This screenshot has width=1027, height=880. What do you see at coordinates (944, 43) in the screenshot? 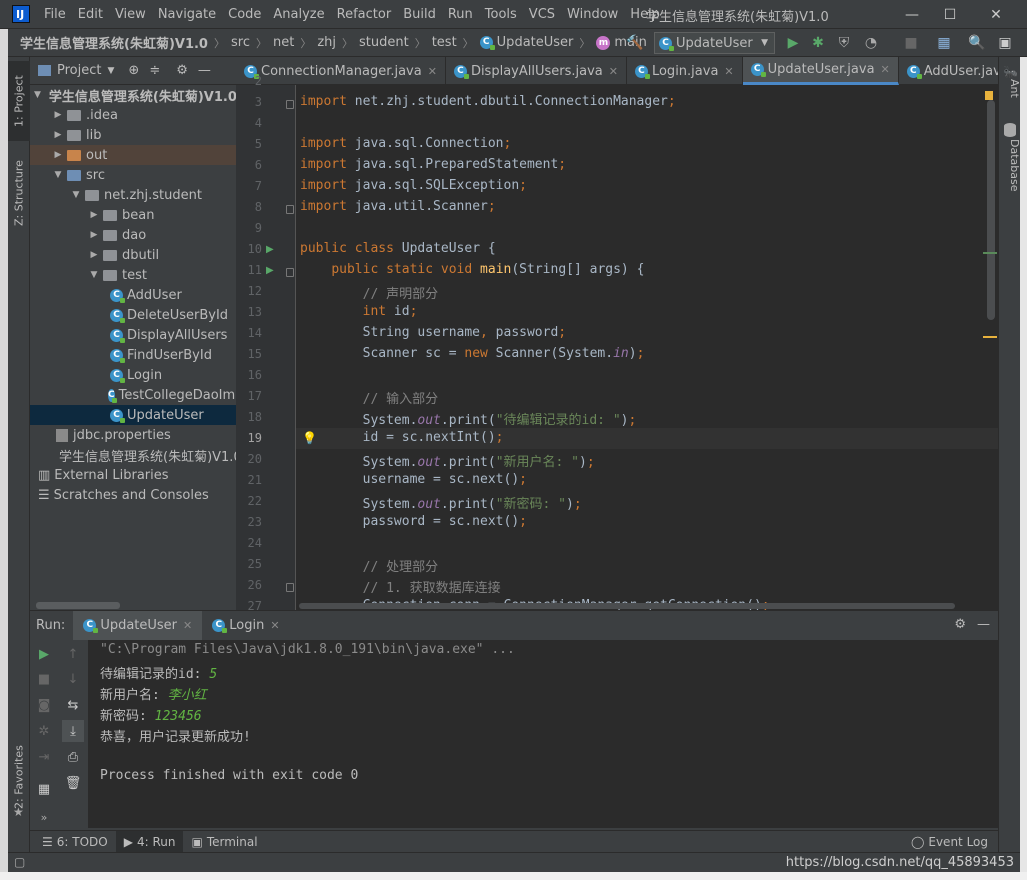
I see `project-structure-icon: ▦` at bounding box center [944, 43].